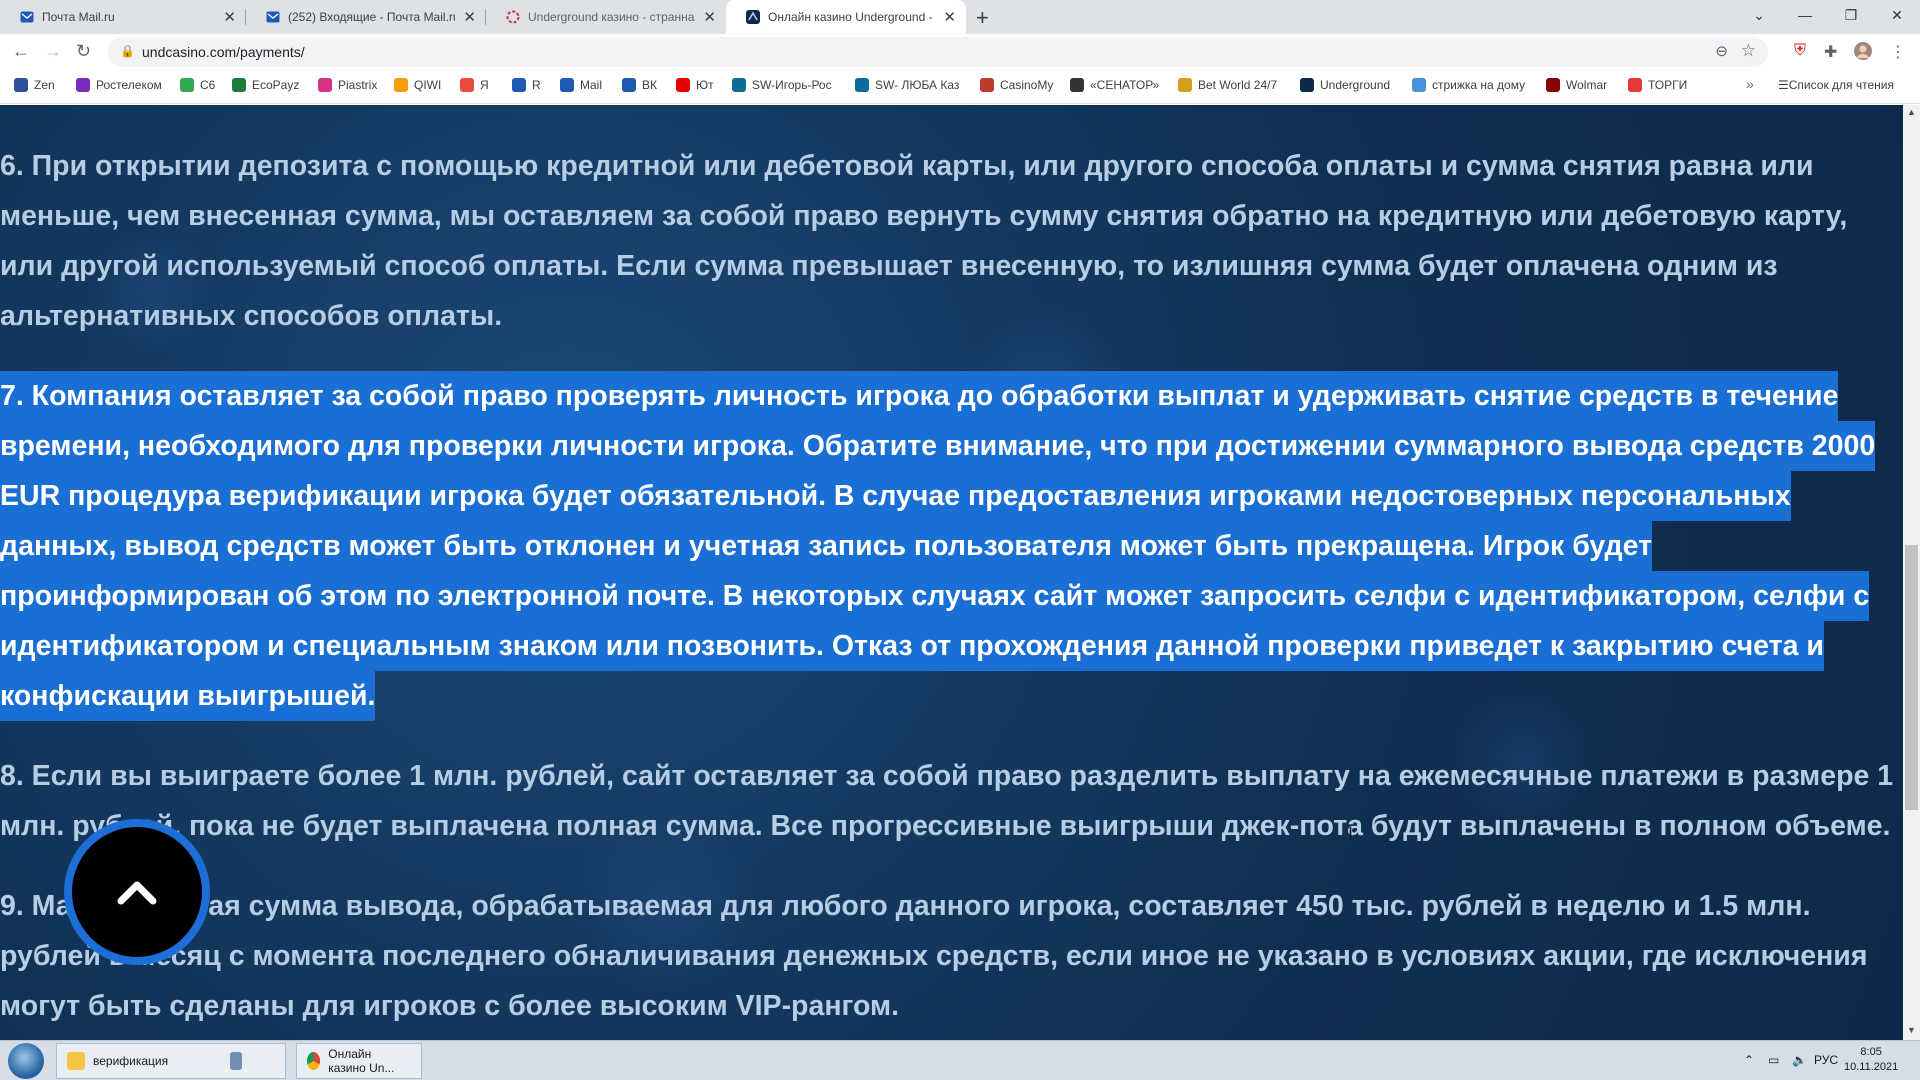 The image size is (1920, 1080). What do you see at coordinates (240, 1061) in the screenshot?
I see `taskbar-item-calculator` at bounding box center [240, 1061].